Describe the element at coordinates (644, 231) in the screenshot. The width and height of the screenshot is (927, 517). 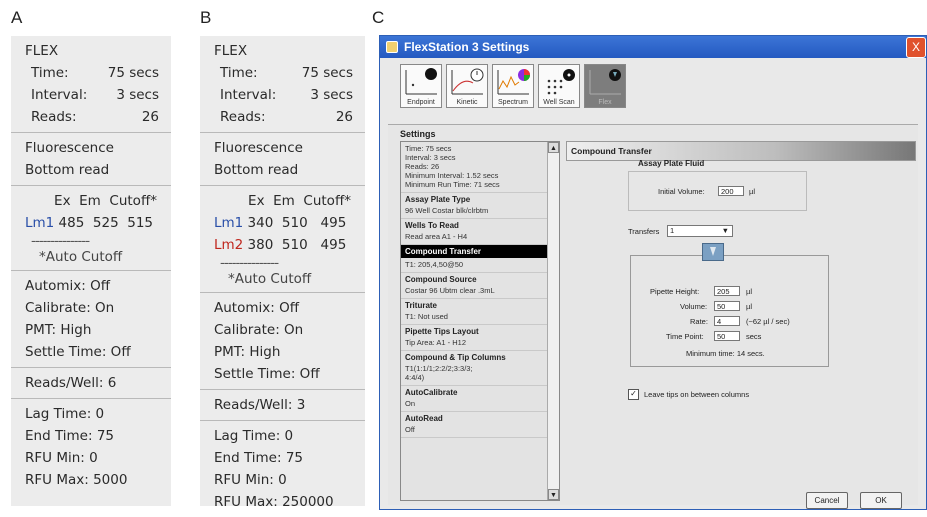
I see `transfers-label: Transfers` at that location.